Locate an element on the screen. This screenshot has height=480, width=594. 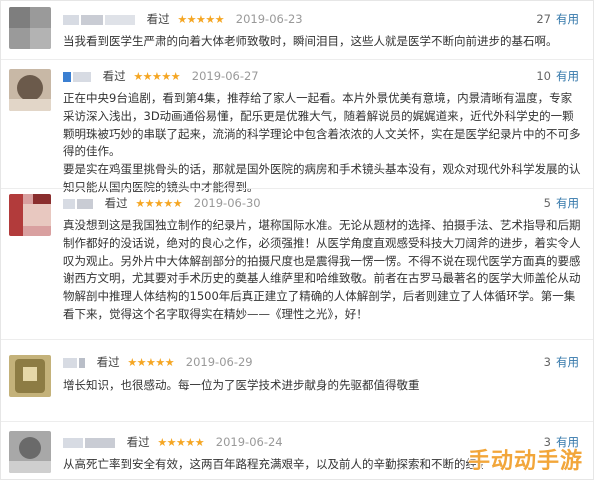
review-date: 2019-06-23 is located at coordinates (269, 19).